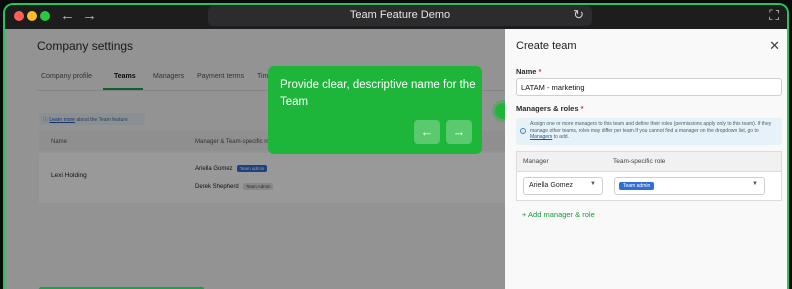  I want to click on arrow-right-icon: →, so click(459, 131).